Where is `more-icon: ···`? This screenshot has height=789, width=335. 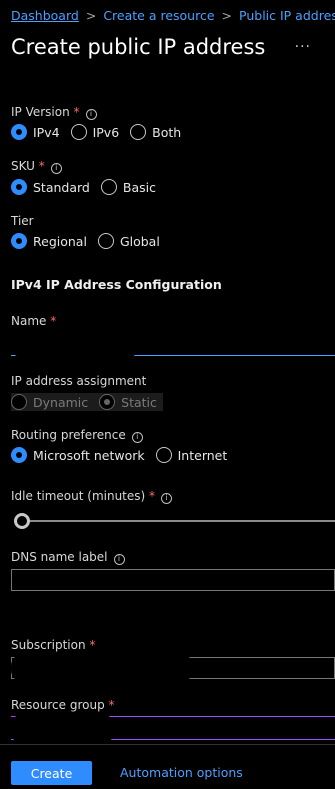
more-icon: ··· is located at coordinates (303, 47).